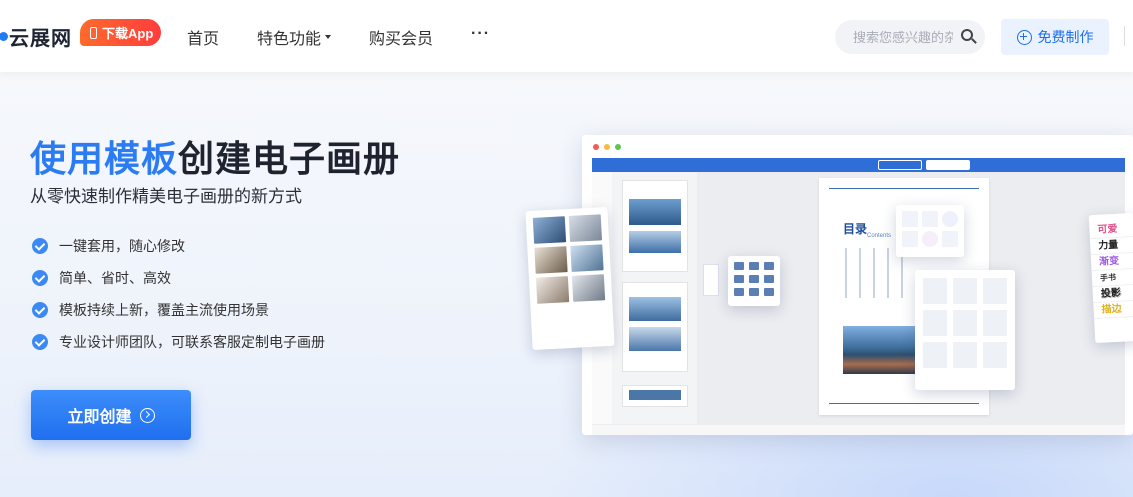 This screenshot has height=497, width=1133. What do you see at coordinates (1110, 278) in the screenshot?
I see `floating-font-style-card: 可爱 力量 渐变 手书 投影 描边` at bounding box center [1110, 278].